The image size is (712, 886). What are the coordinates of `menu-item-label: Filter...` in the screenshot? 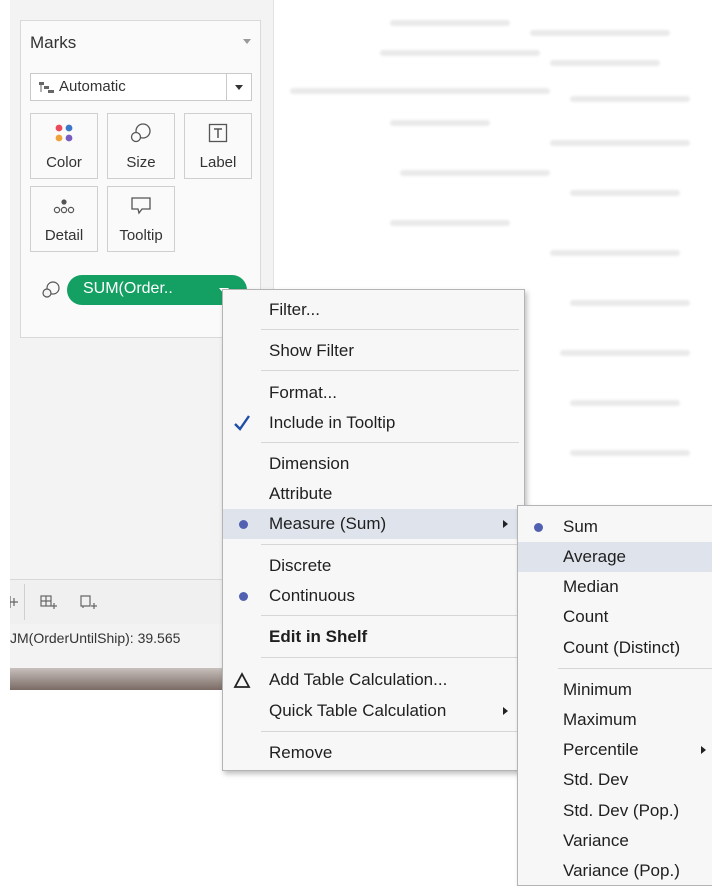 It's located at (295, 309).